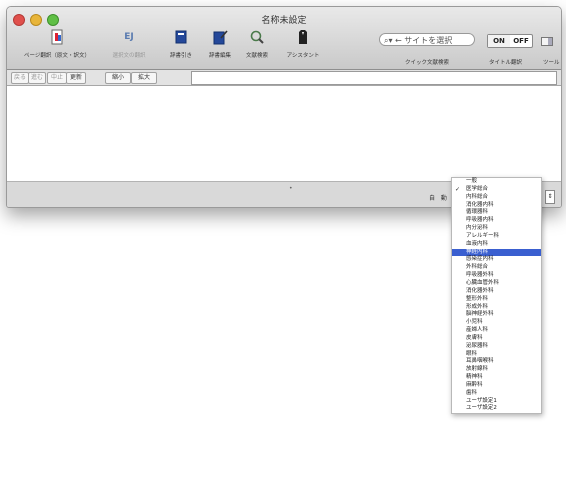  Describe the element at coordinates (291, 188) in the screenshot. I see `splitter-handle: •` at that location.